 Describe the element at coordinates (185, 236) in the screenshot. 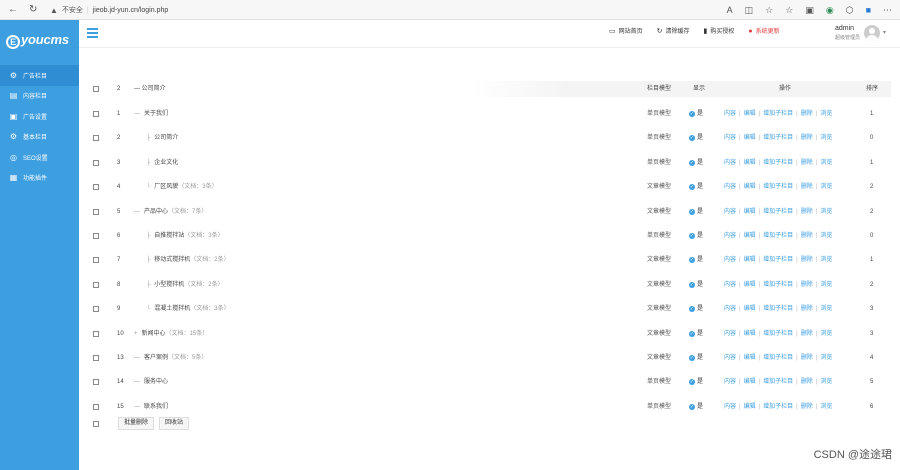

I see `row-name: ├ 自推搅拌站（文档：3条）` at that location.